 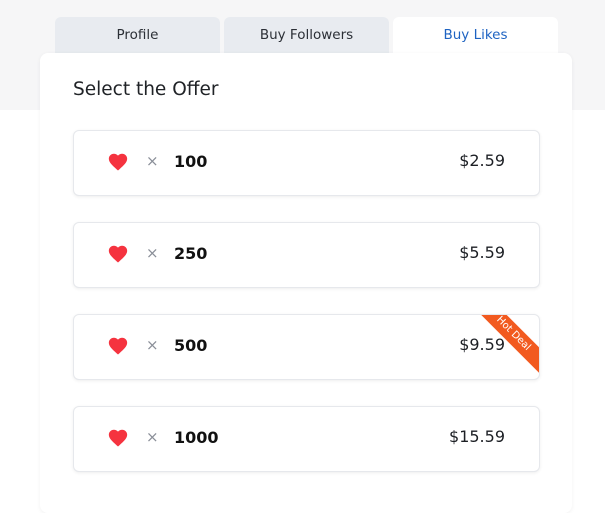 What do you see at coordinates (306, 255) in the screenshot?
I see `offer-option-250: × 250 $5.59` at bounding box center [306, 255].